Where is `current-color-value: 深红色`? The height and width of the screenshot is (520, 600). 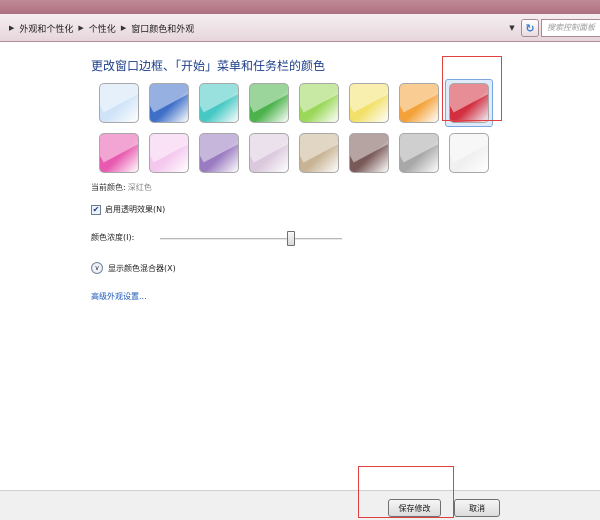 current-color-value: 深红色 is located at coordinates (139, 187).